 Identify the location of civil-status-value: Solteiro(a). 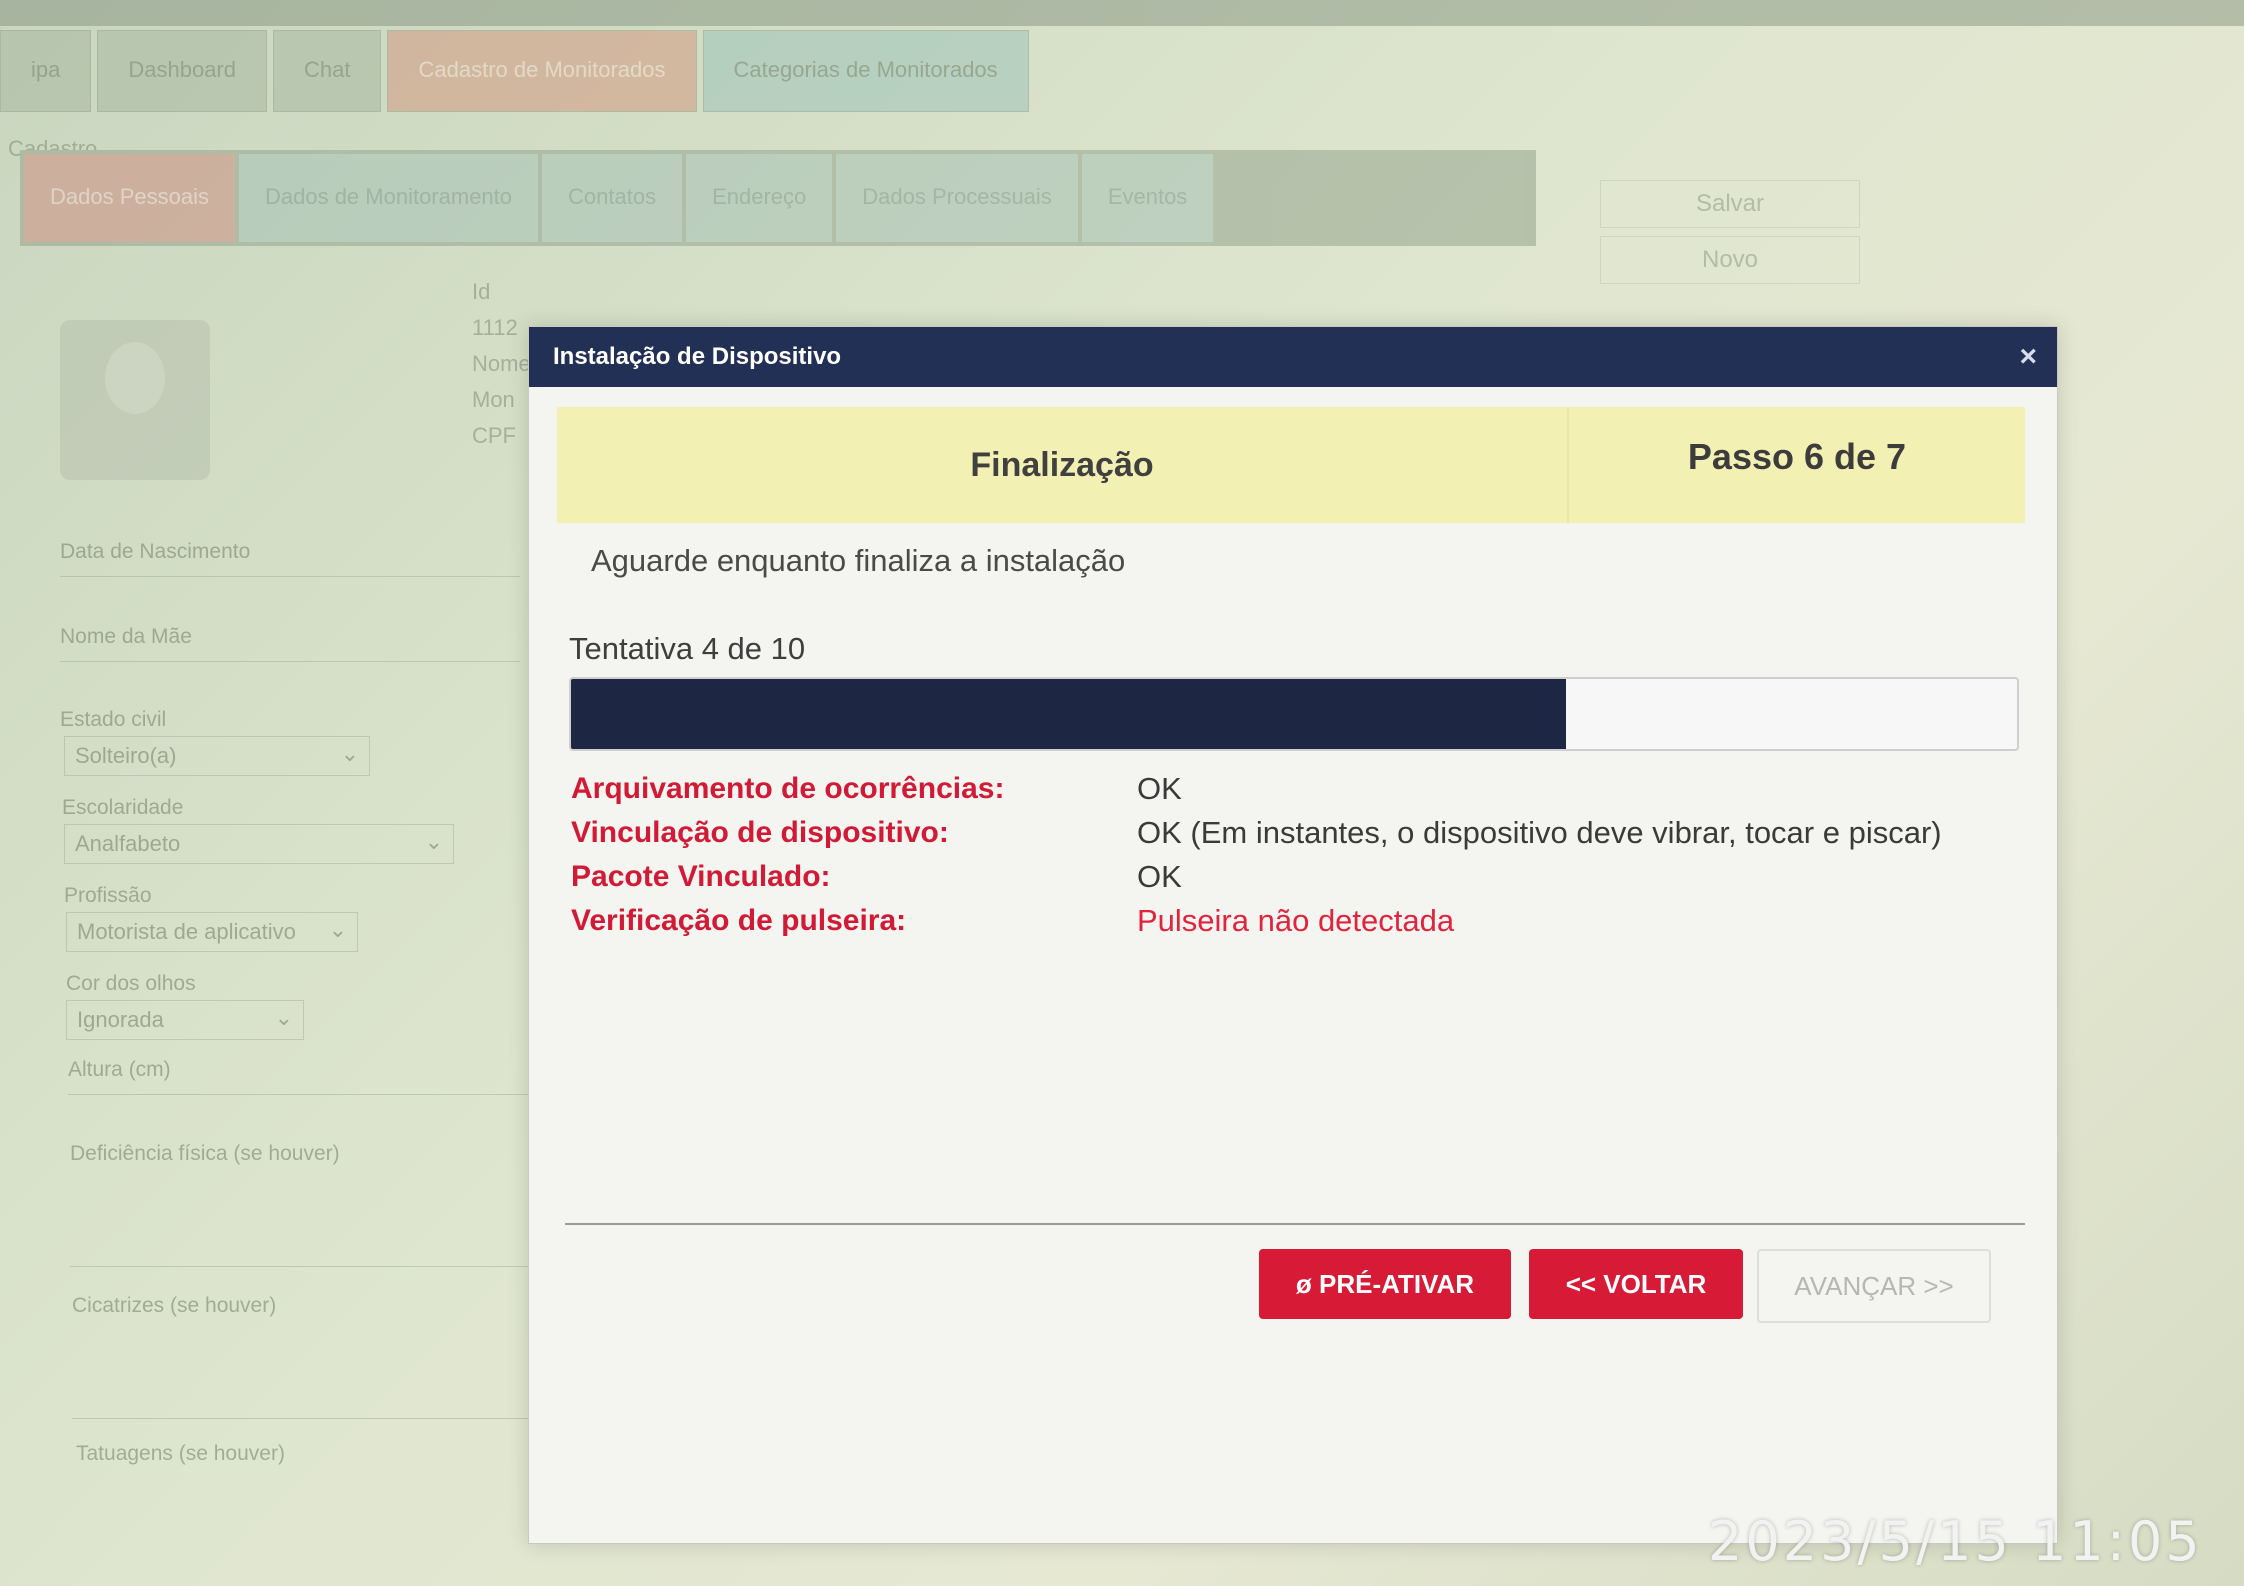
(126, 755).